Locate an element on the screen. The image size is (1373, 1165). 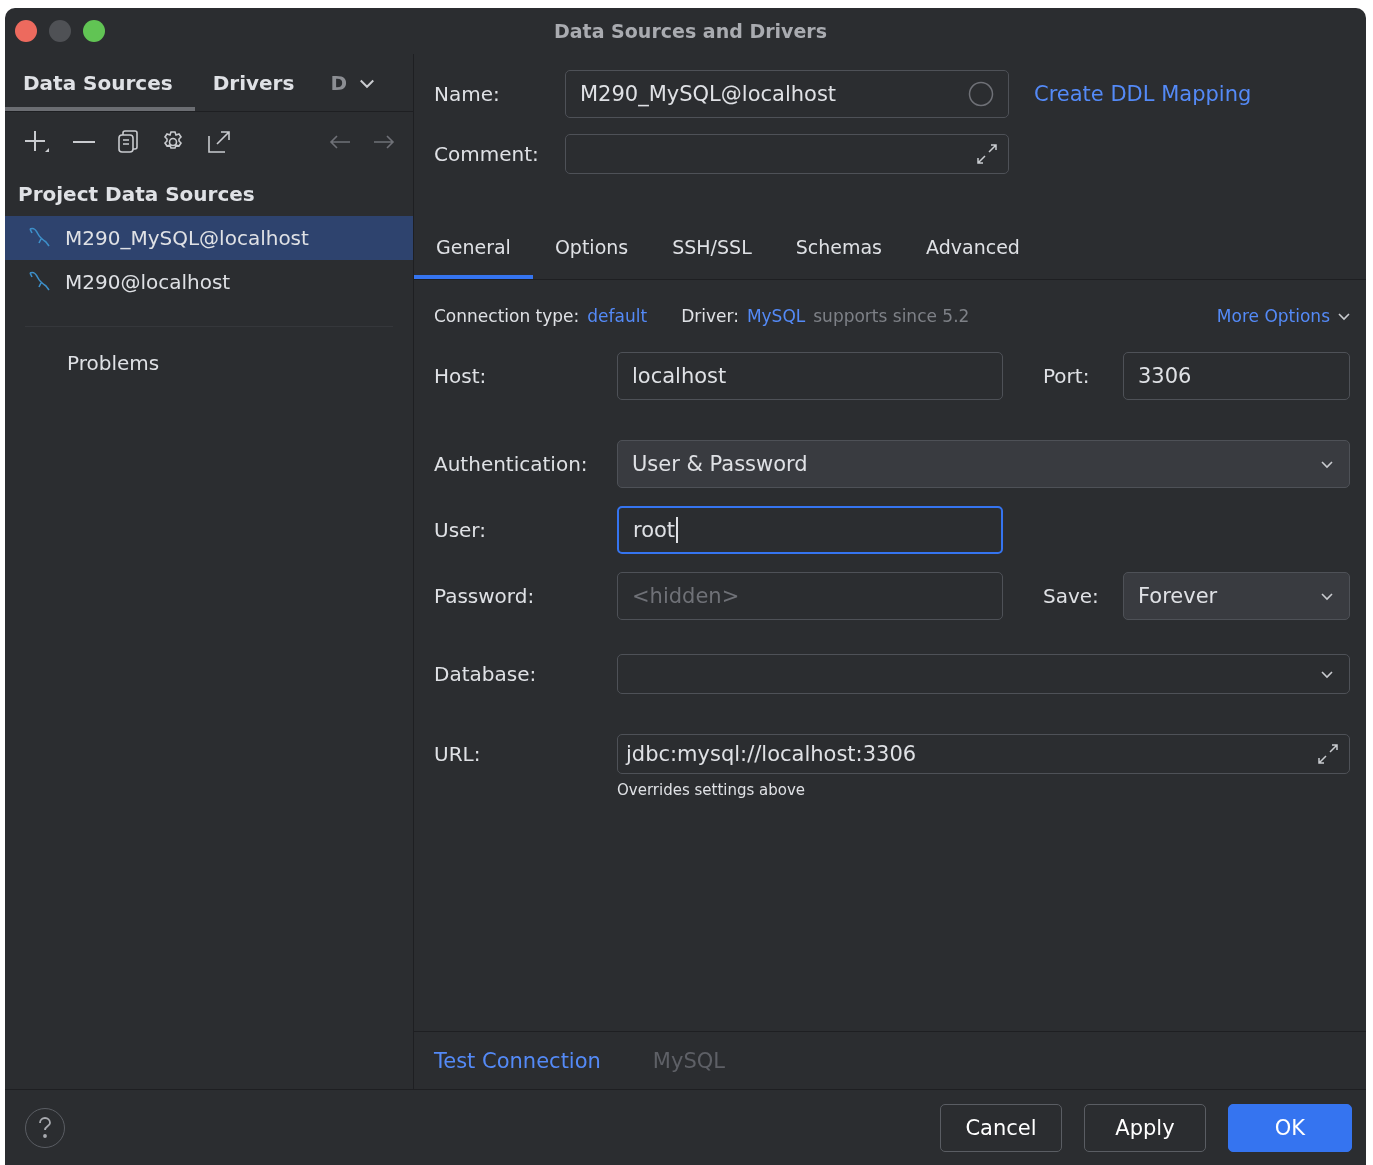
field-label: Name: is located at coordinates (467, 94).